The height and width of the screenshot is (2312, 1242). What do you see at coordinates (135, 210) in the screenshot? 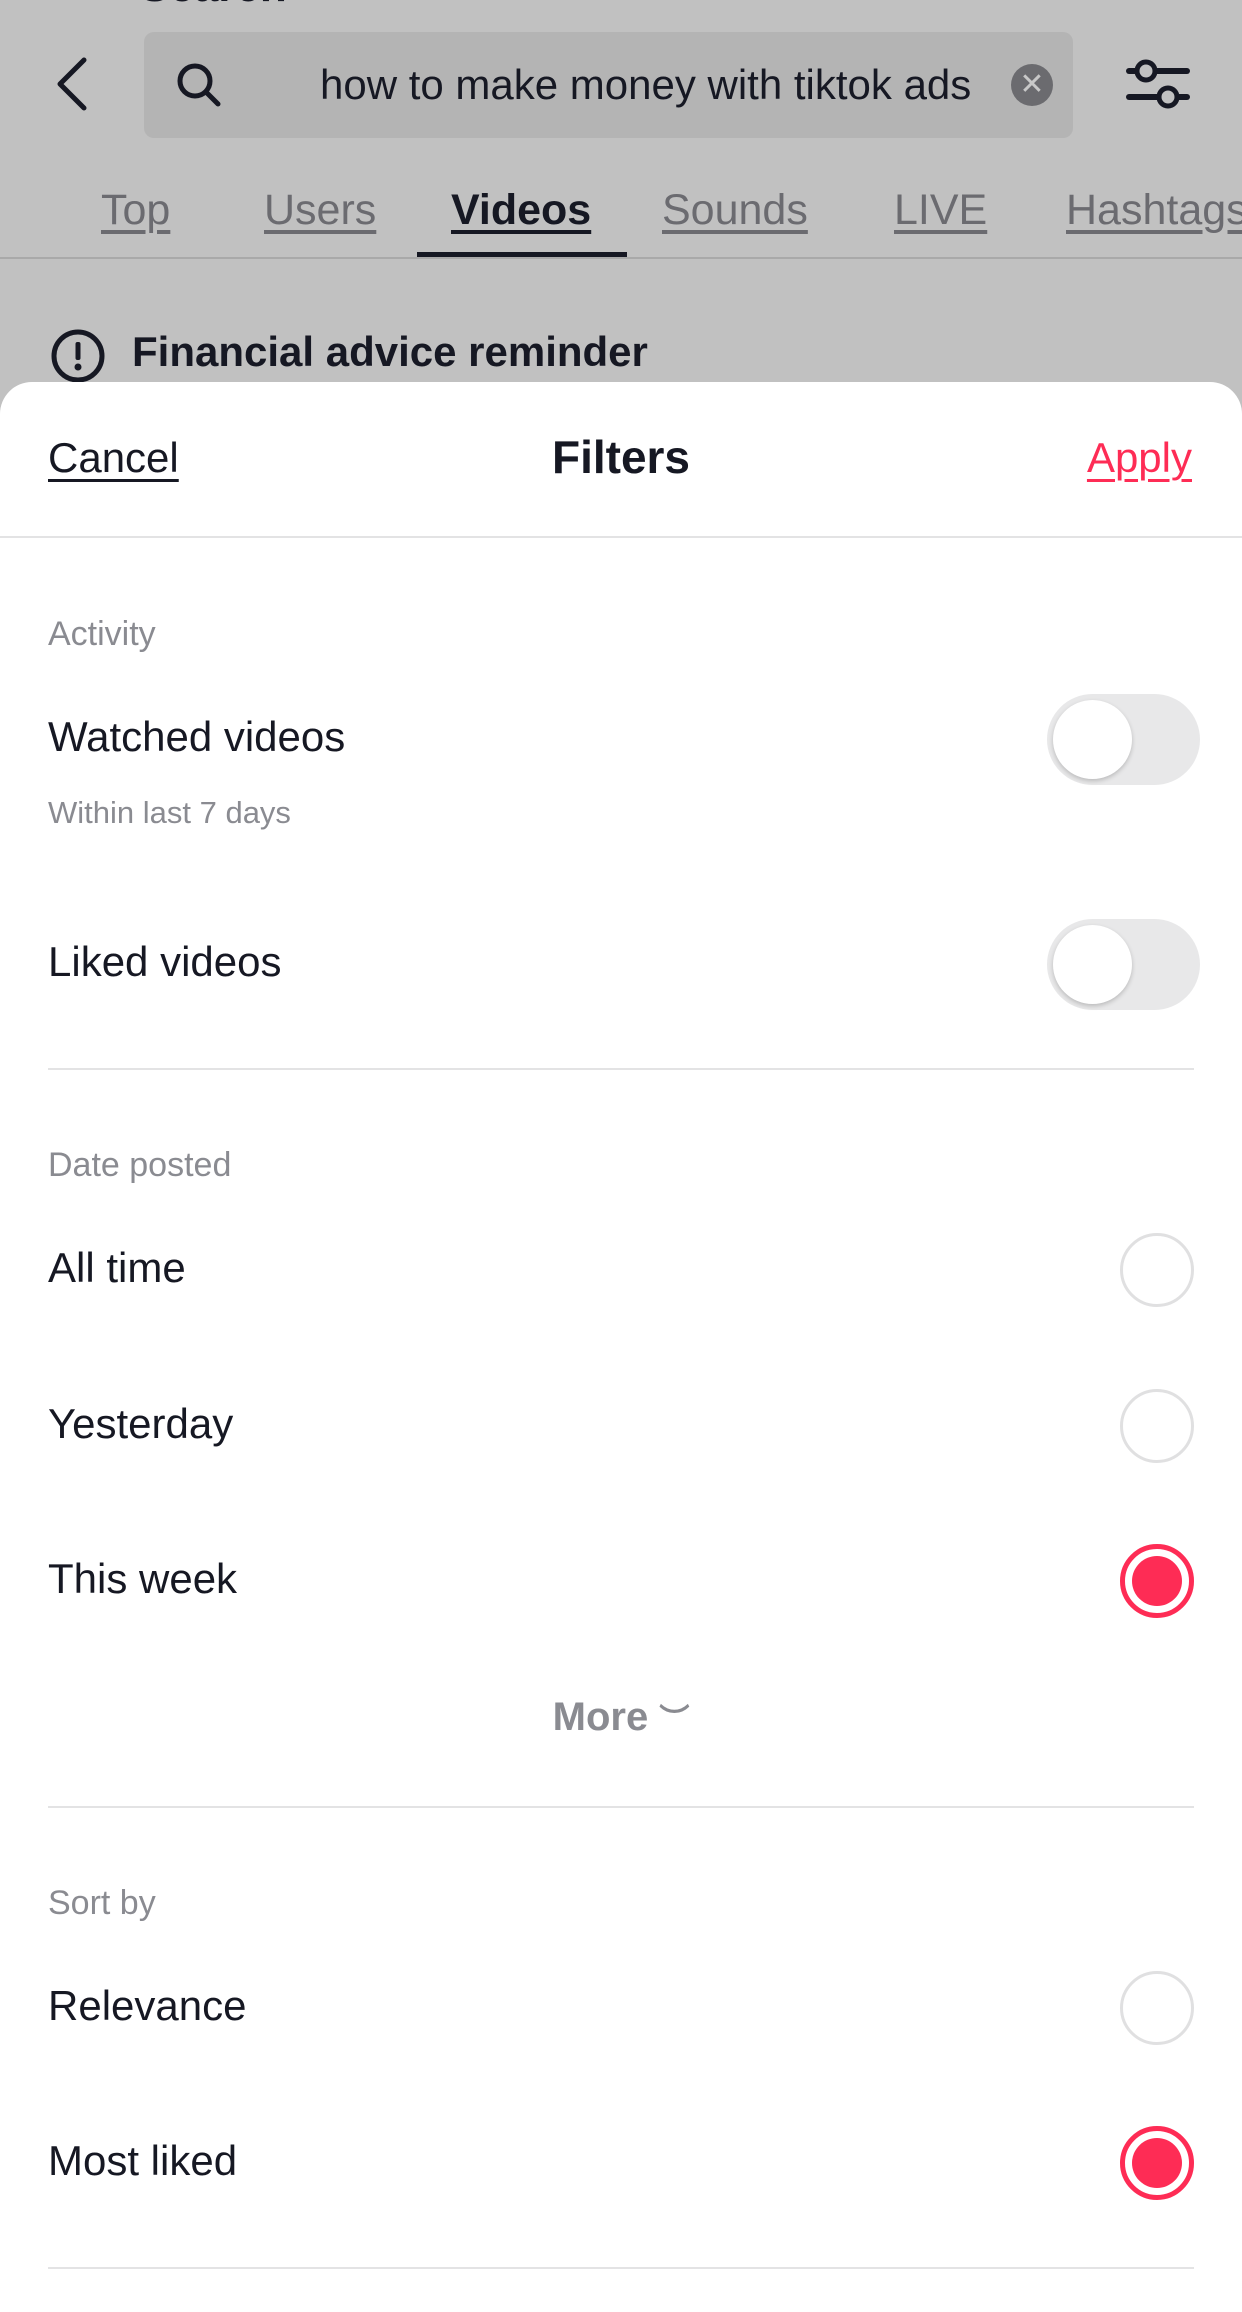
I see `tab-top: Top` at bounding box center [135, 210].